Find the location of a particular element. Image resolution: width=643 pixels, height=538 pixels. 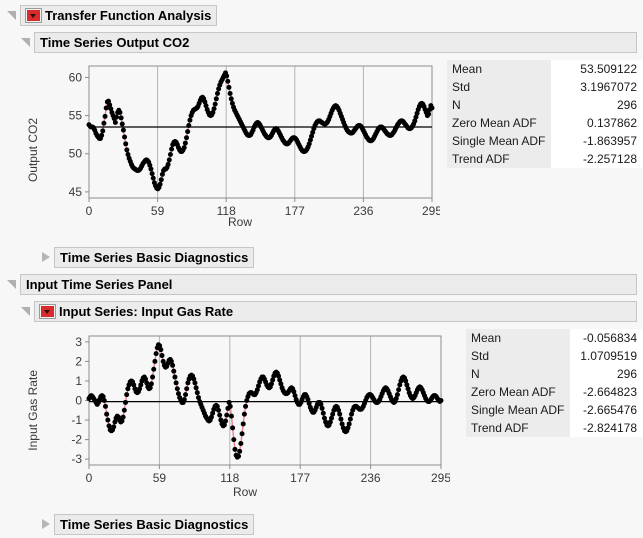

stats-row: Std 1.0709519 is located at coordinates (554, 356).